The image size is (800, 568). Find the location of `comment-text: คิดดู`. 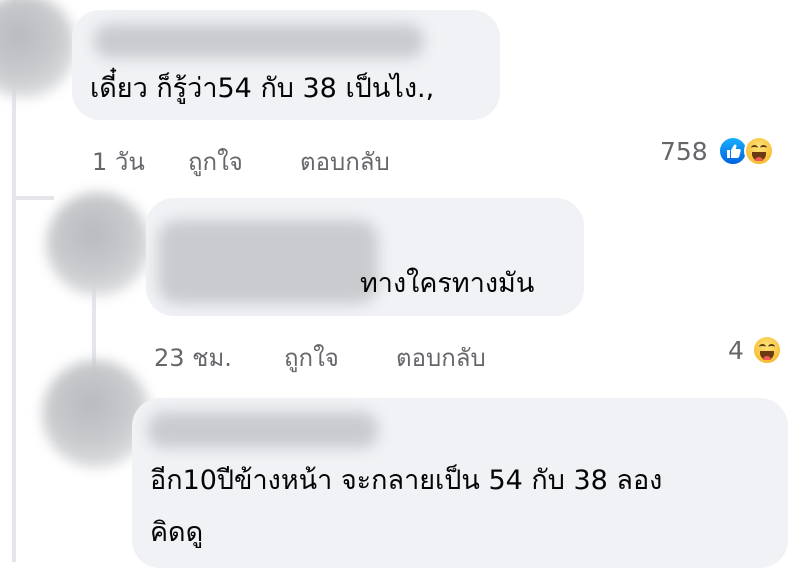

comment-text: คิดดู is located at coordinates (177, 532).